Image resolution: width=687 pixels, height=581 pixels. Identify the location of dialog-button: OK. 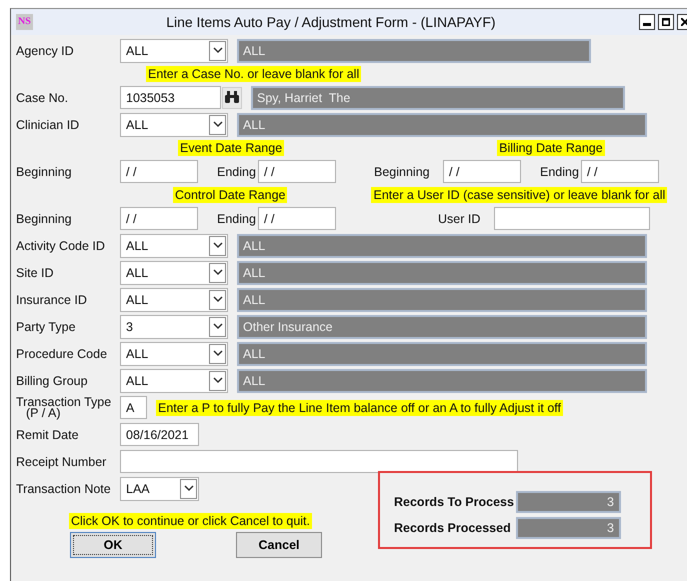
(113, 545).